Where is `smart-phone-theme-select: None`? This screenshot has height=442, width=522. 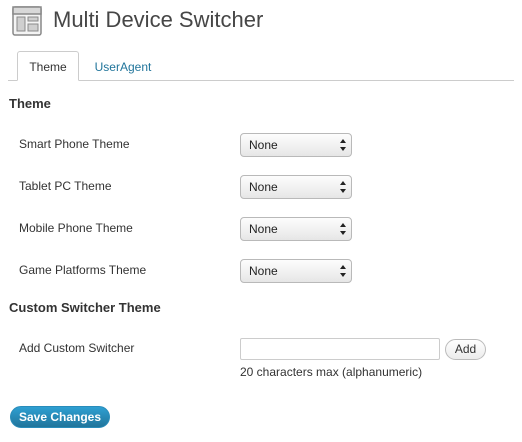
smart-phone-theme-select: None is located at coordinates (296, 145).